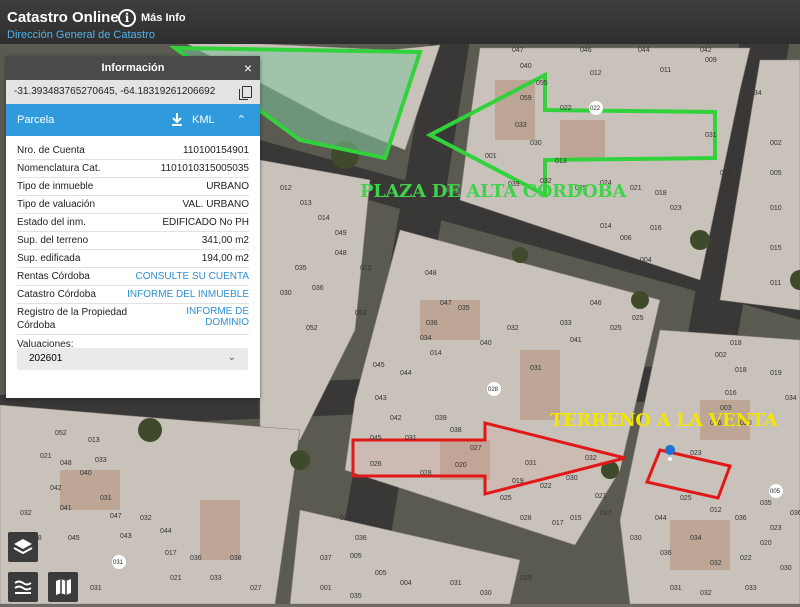 This screenshot has height=607, width=800. What do you see at coordinates (132, 359) in the screenshot?
I see `valuaciones-select: 202601 ⌄` at bounding box center [132, 359].